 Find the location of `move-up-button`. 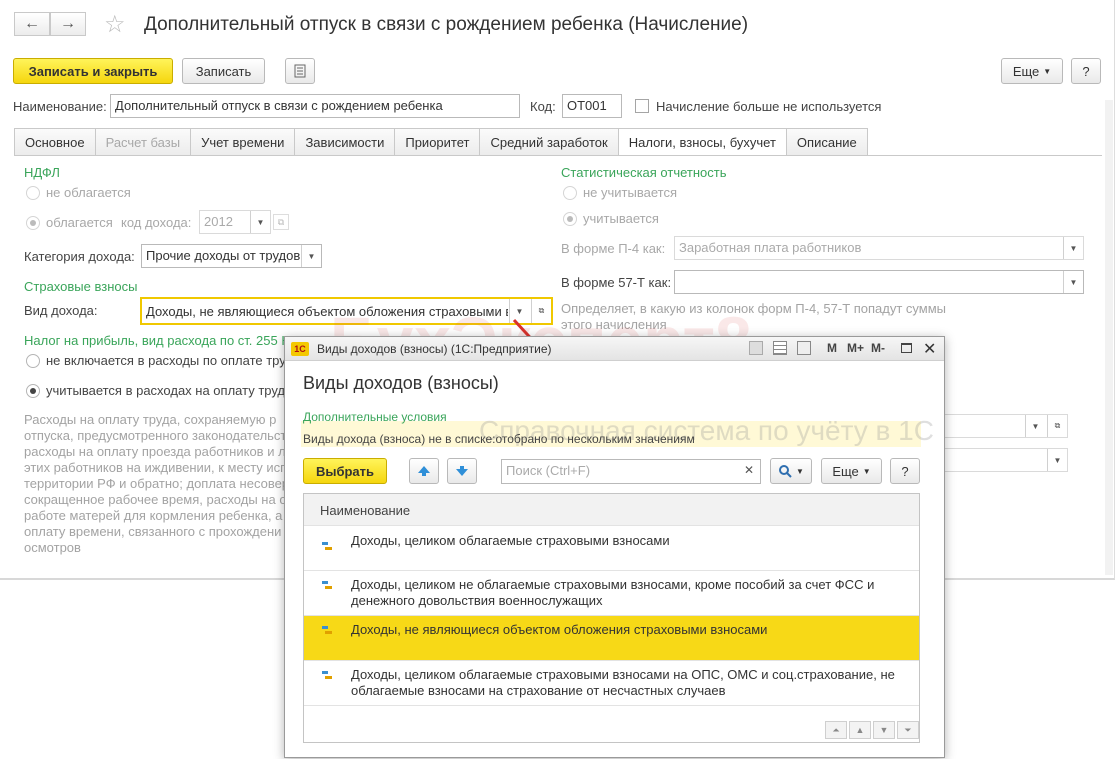

move-up-button is located at coordinates (424, 471).